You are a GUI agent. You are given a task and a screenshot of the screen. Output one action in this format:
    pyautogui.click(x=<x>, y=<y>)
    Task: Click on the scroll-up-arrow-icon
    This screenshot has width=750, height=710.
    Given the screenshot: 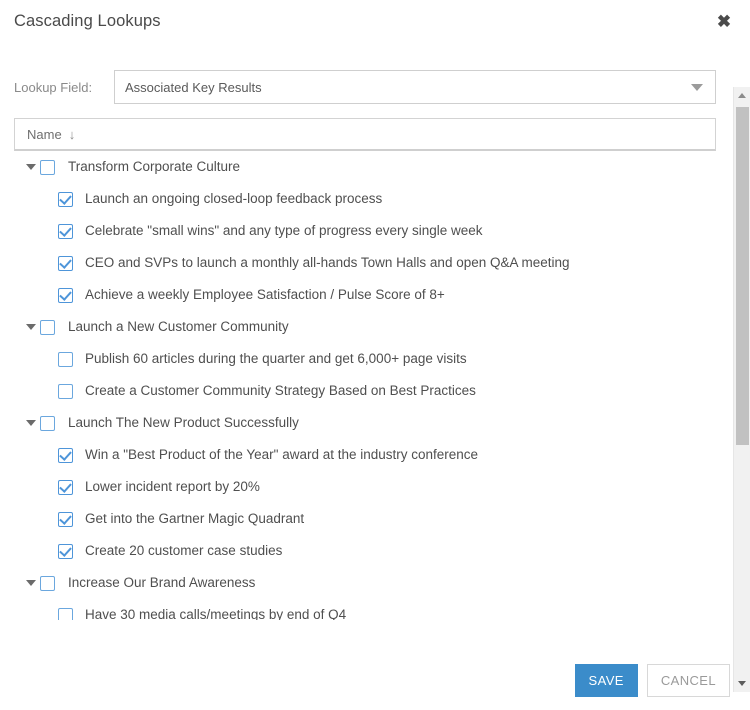 What is the action you would take?
    pyautogui.click(x=742, y=95)
    